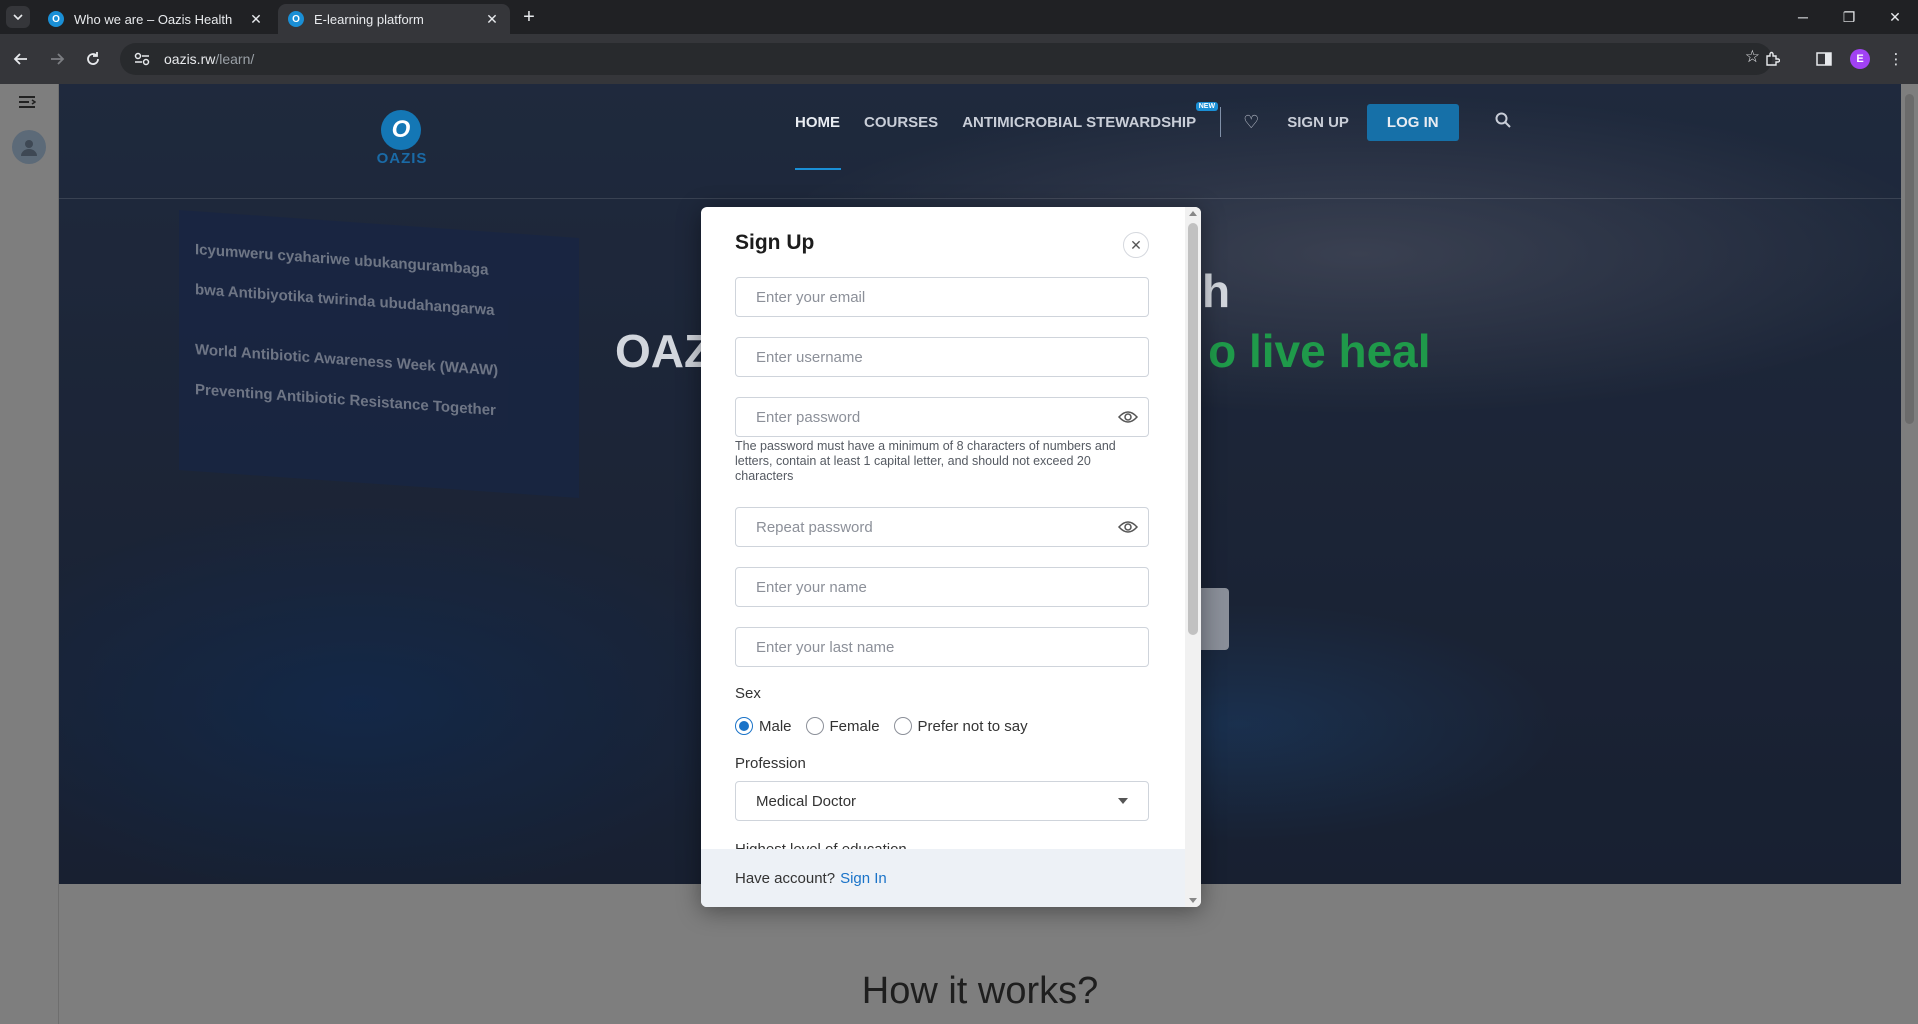 The image size is (1918, 1024). I want to click on nav-home: HOME, so click(817, 122).